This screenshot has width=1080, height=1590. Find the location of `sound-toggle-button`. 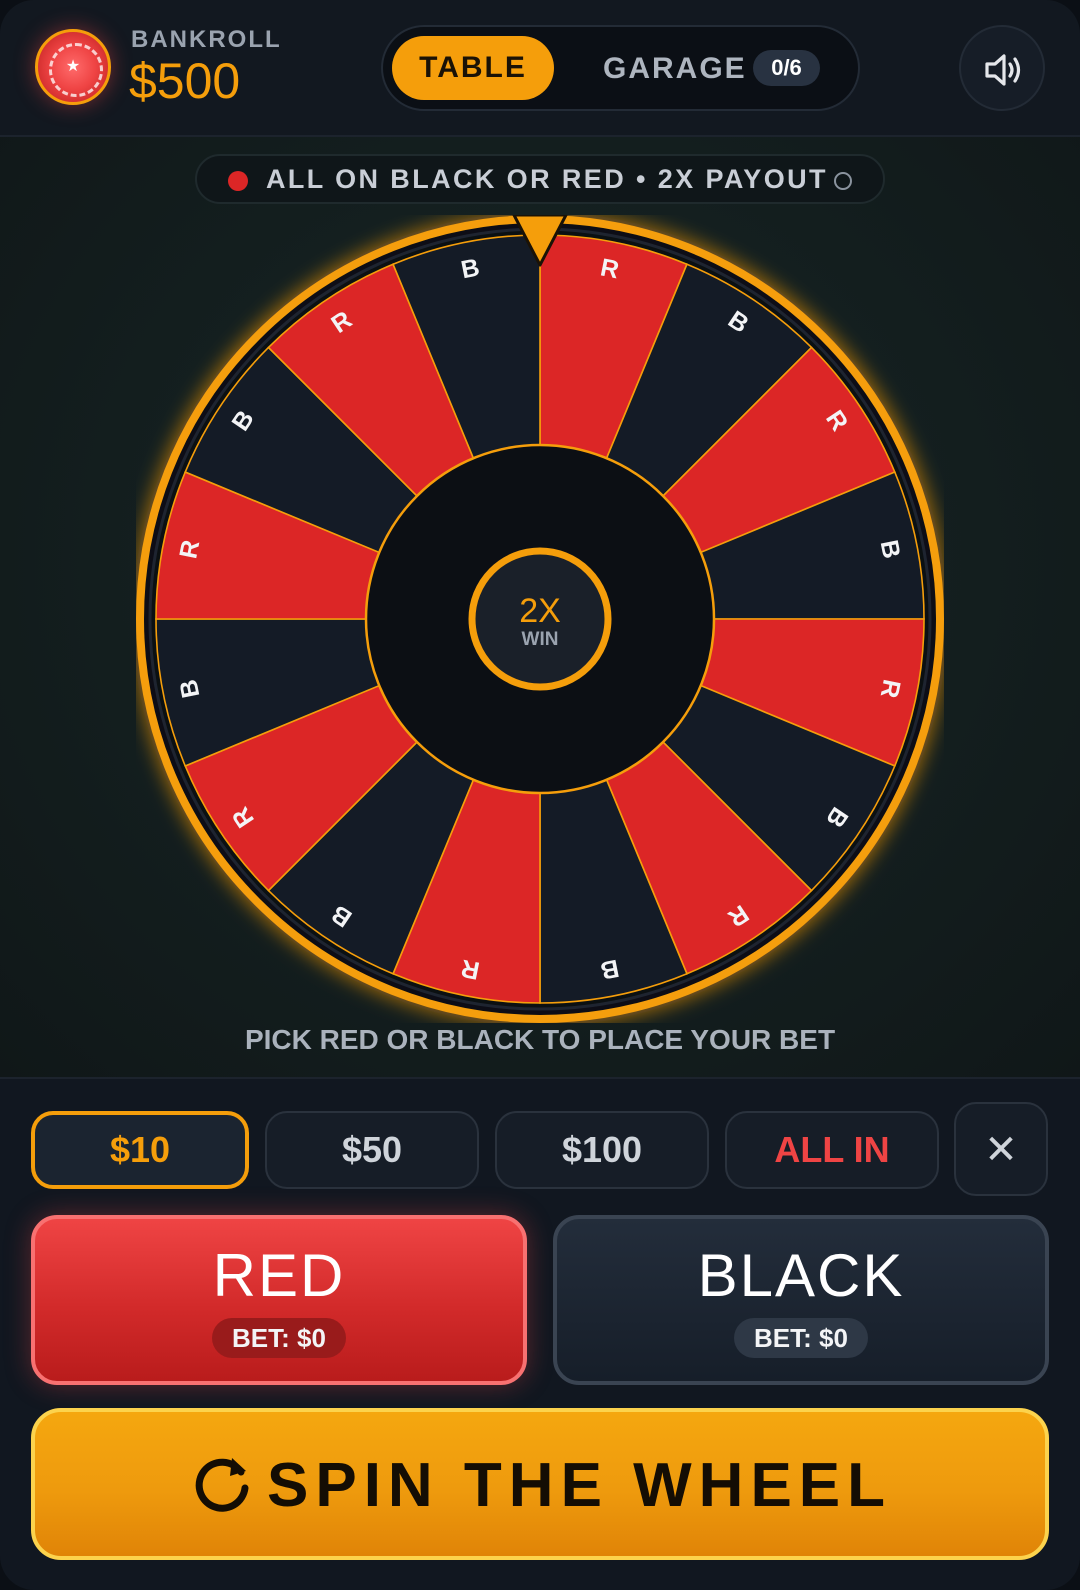

sound-toggle-button is located at coordinates (1002, 68).